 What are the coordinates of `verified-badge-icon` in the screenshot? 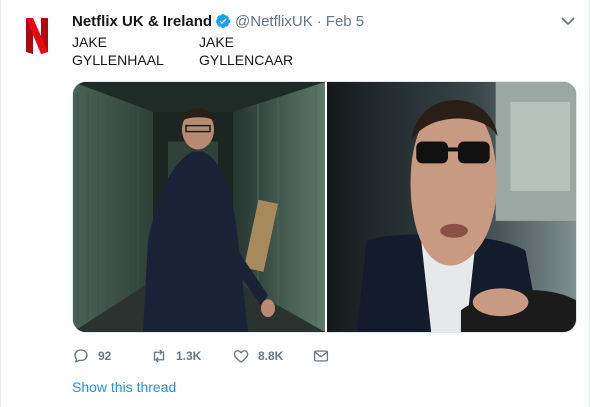 It's located at (223, 21).